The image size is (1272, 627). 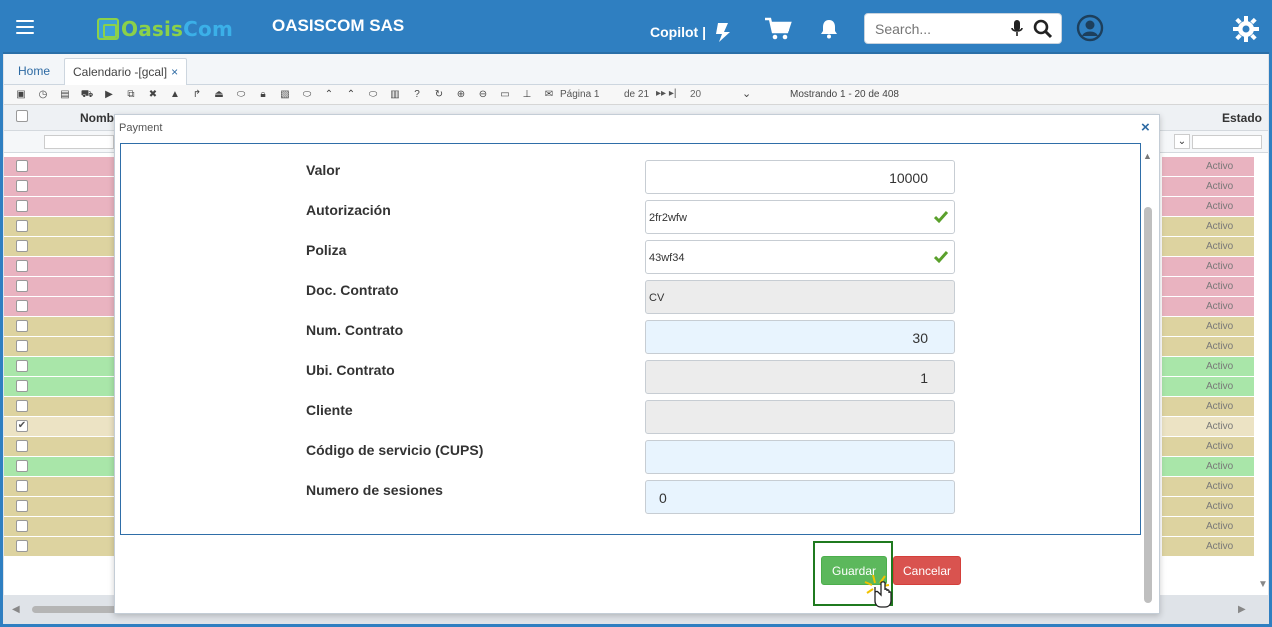 I want to click on doc-contrato-field: CV, so click(x=800, y=297).